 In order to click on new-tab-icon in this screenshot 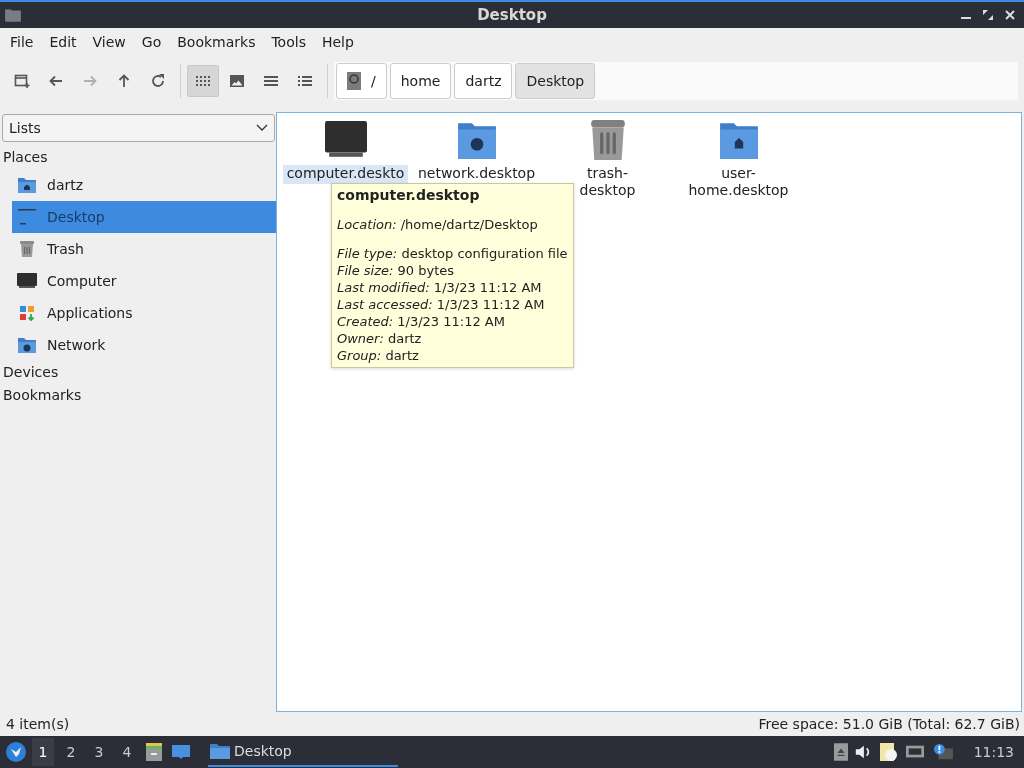, I will do `click(22, 81)`.